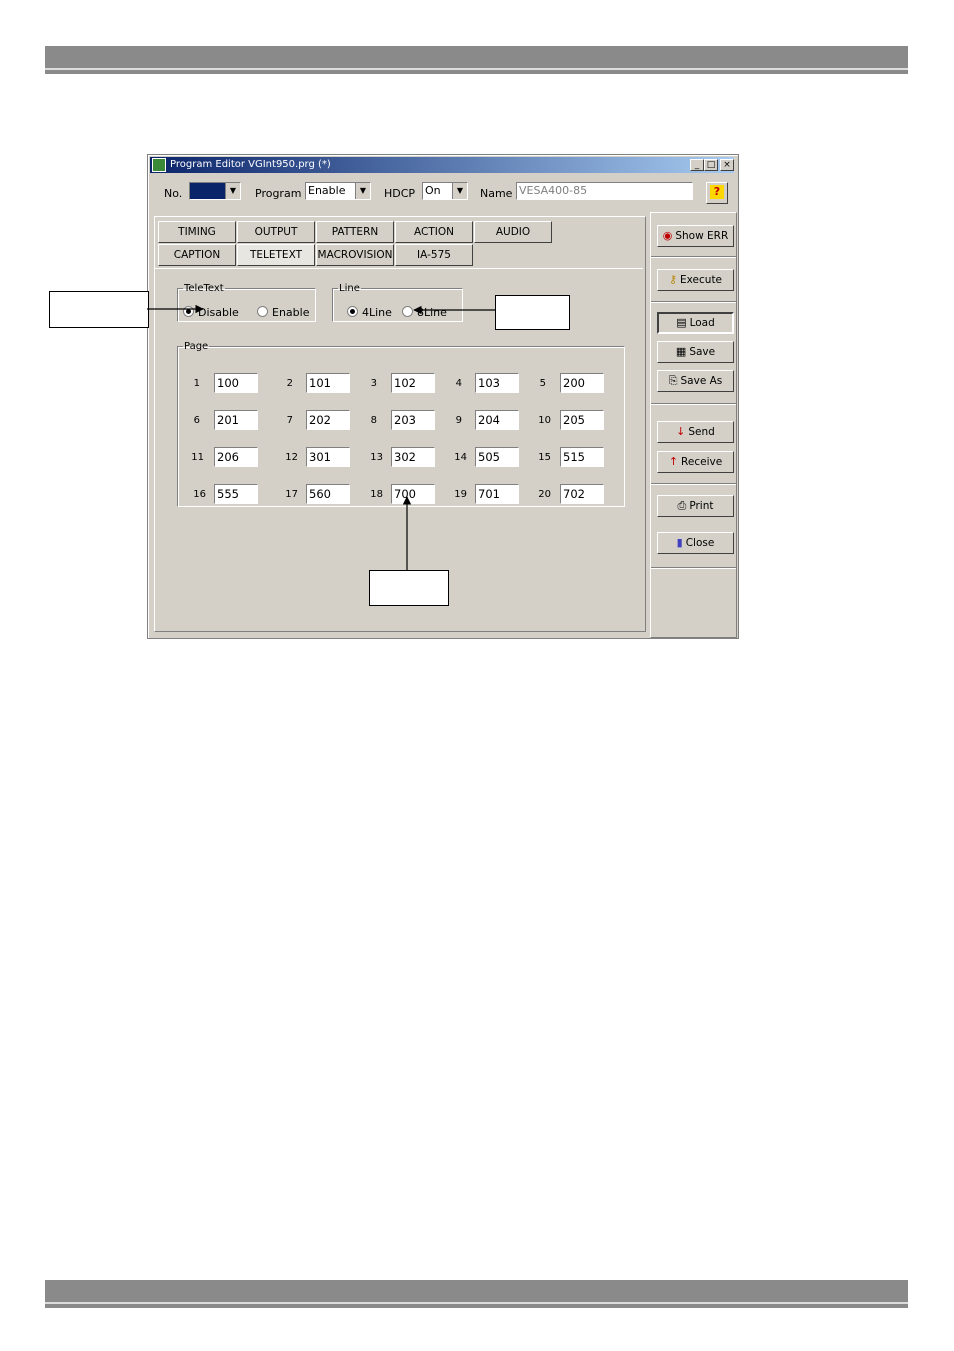  What do you see at coordinates (582, 457) in the screenshot?
I see `page-input: 515` at bounding box center [582, 457].